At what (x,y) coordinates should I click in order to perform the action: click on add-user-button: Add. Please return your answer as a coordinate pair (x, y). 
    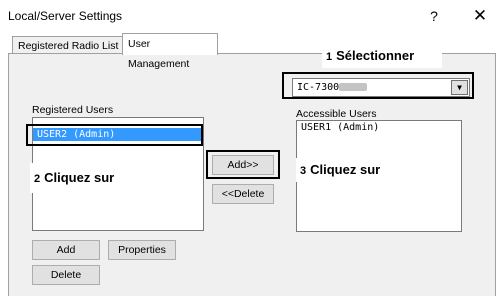
    Looking at the image, I should click on (66, 250).